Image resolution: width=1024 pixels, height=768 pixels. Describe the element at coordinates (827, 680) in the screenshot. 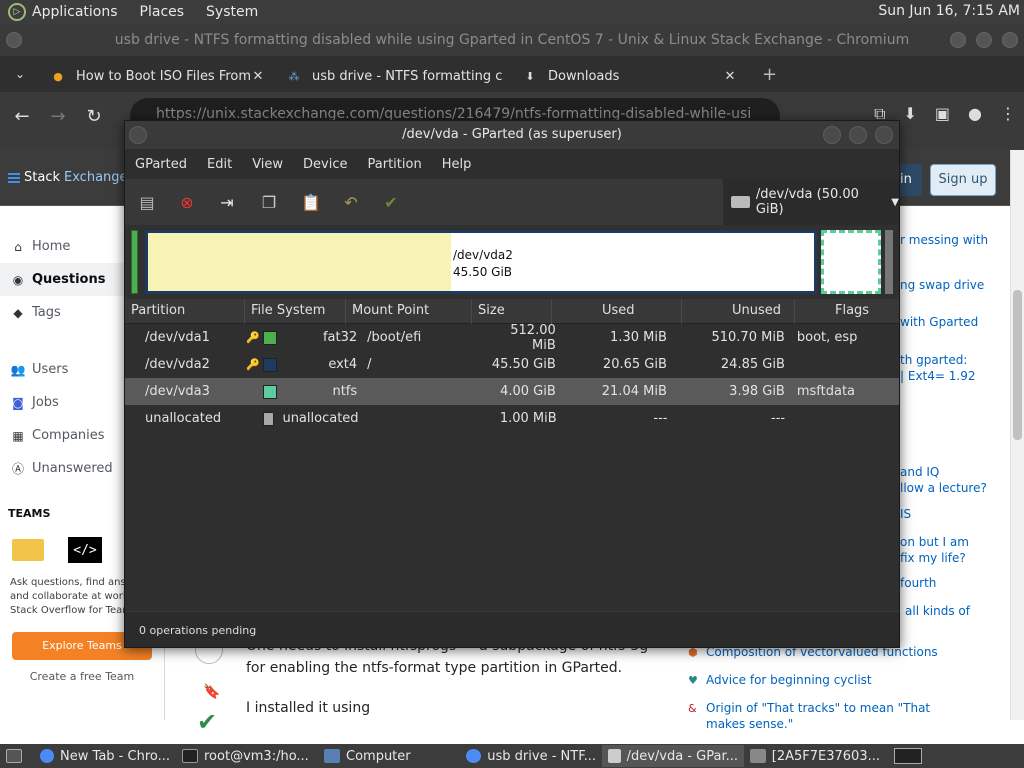

I see `hot-question-link: ♥ Advice for beginning cyclist` at that location.